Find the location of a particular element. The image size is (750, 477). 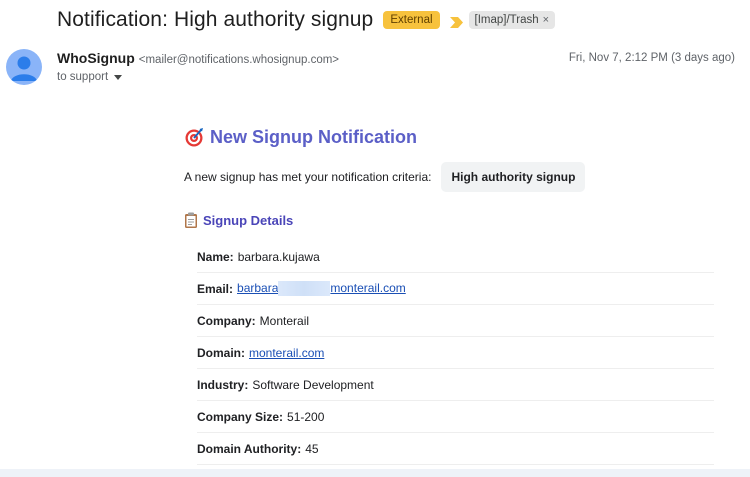

sender-email: <mailer@notifications.whosignup.com> is located at coordinates (239, 60).